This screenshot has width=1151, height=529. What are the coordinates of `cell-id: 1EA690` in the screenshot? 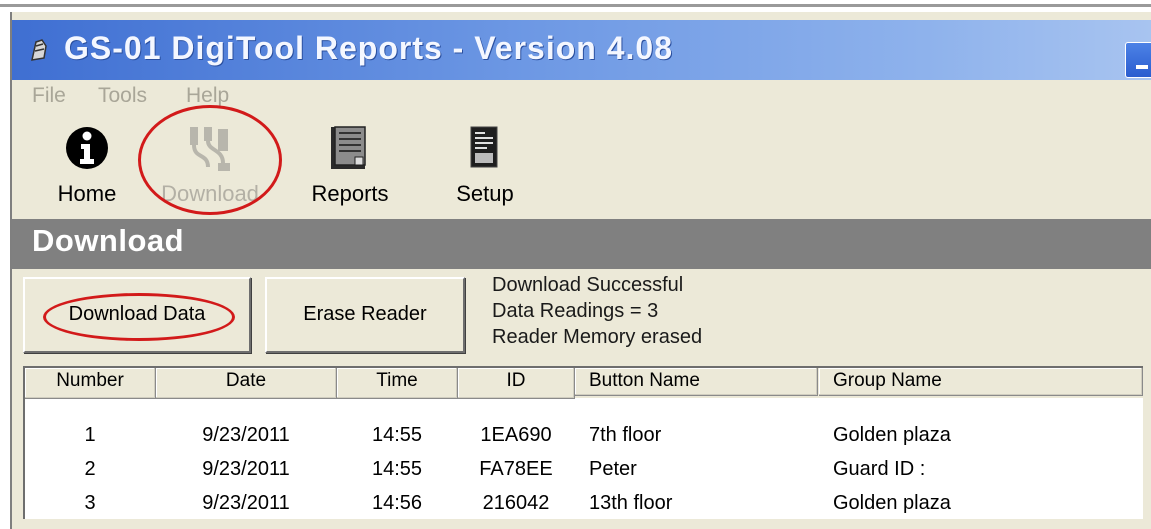 It's located at (516, 435).